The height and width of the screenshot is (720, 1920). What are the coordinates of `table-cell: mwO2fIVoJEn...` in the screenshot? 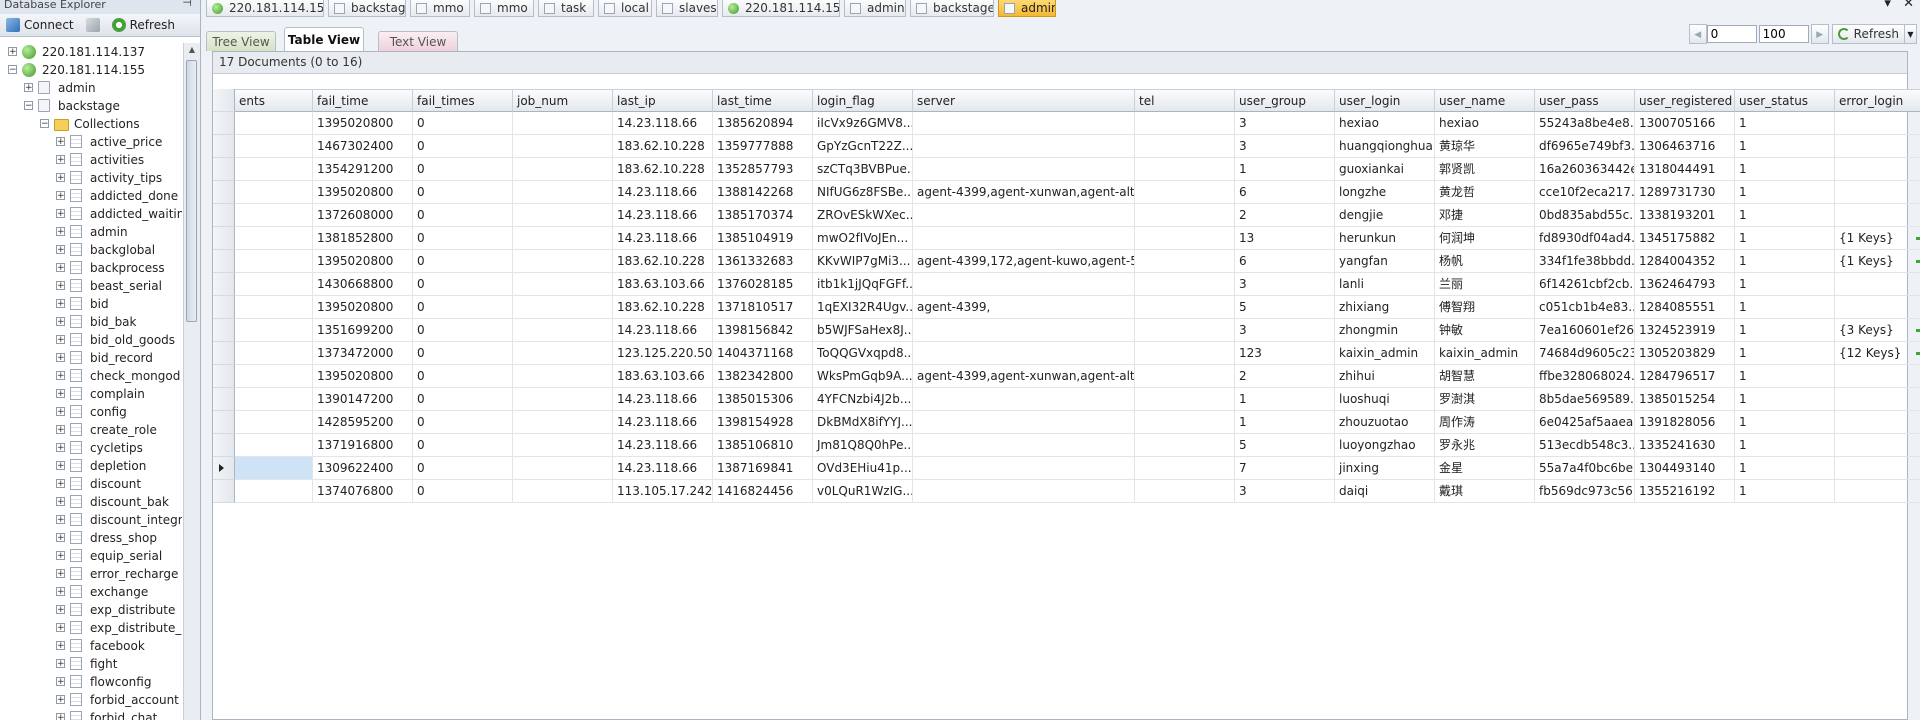 It's located at (863, 238).